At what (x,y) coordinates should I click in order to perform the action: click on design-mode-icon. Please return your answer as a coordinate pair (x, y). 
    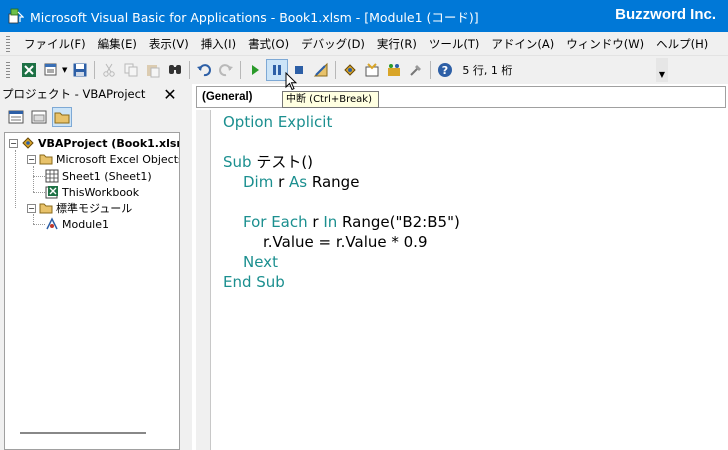
    Looking at the image, I should click on (321, 70).